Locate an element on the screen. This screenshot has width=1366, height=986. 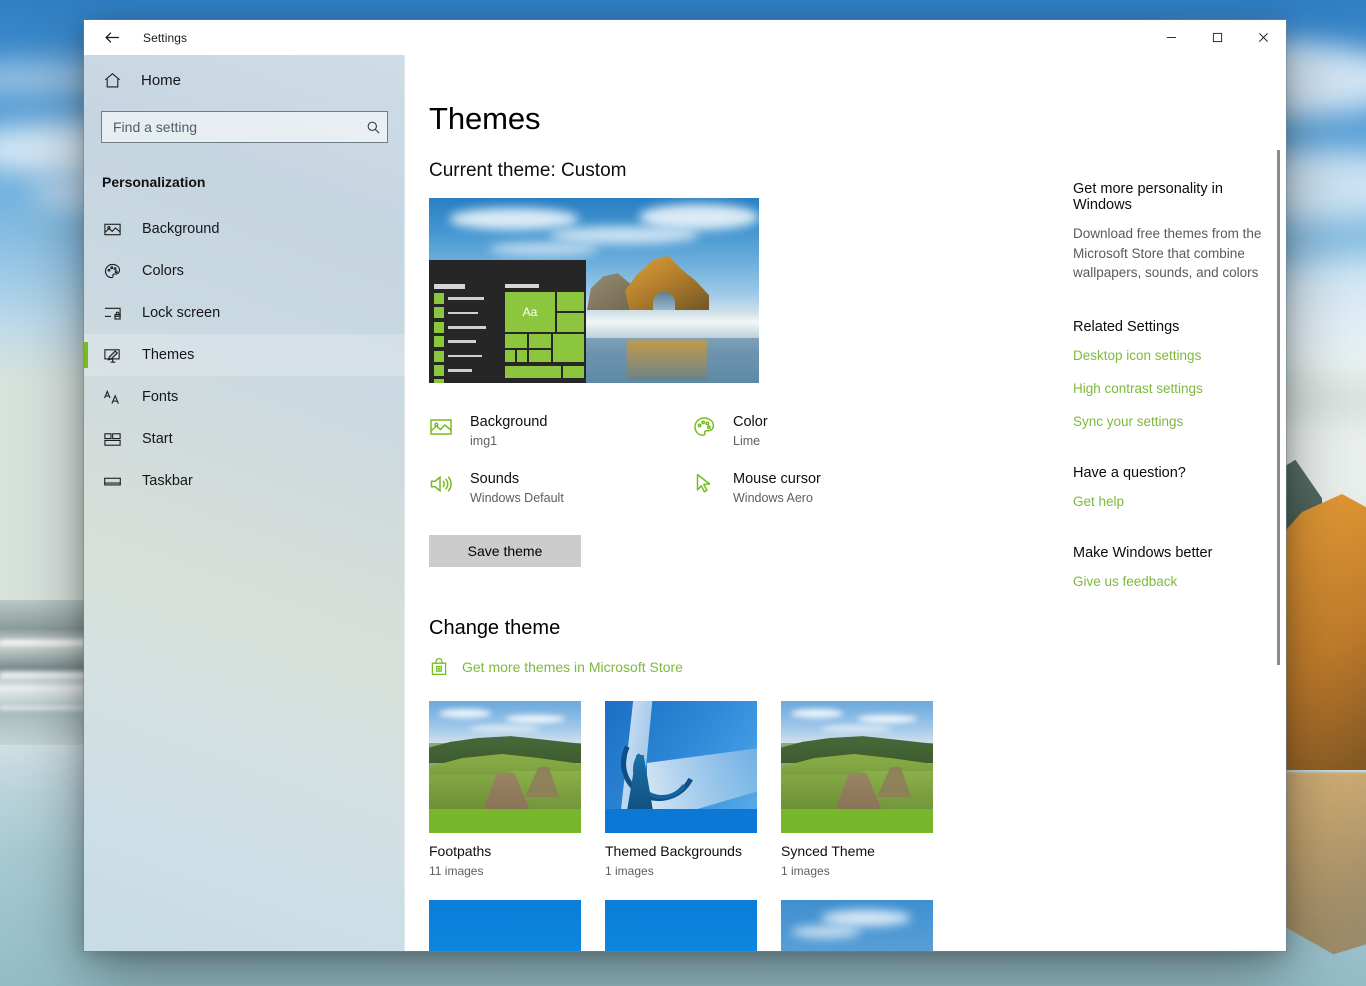
preview-start-menu: Aa is located at coordinates (507, 321).